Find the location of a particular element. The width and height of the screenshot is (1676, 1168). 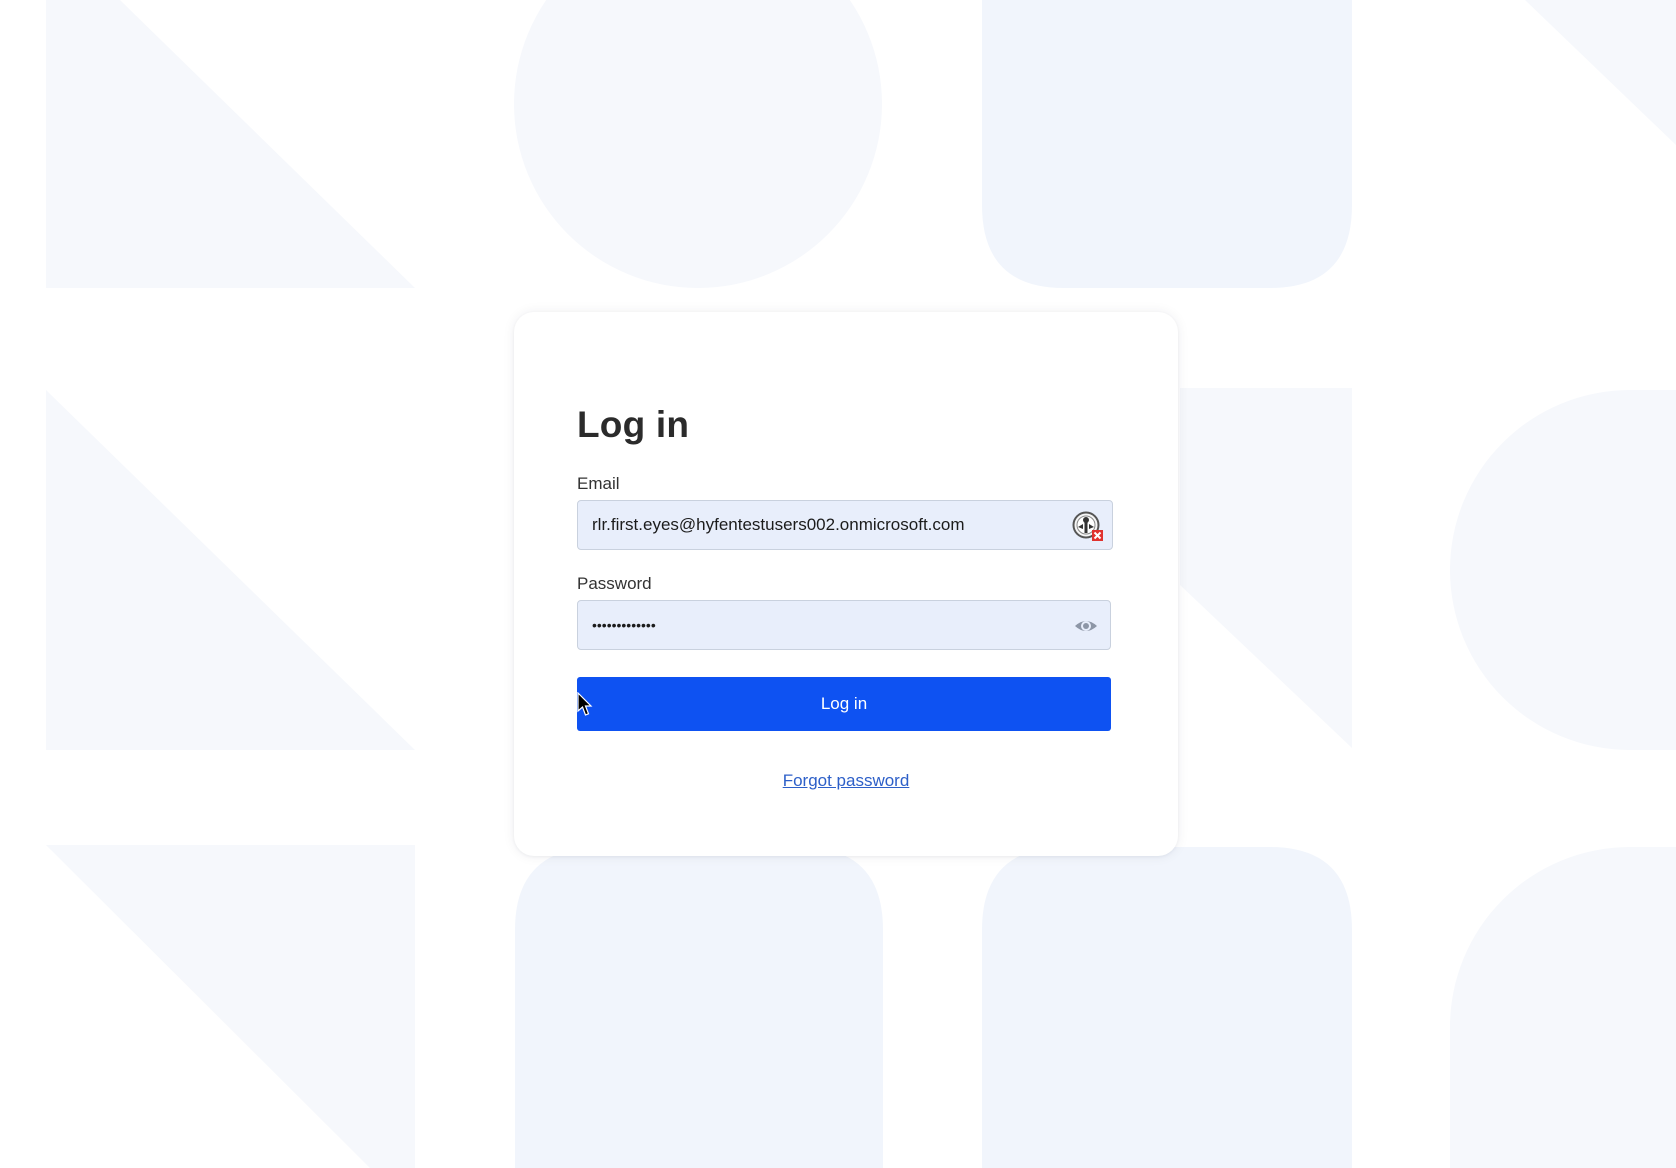

password-field-wrapper is located at coordinates (844, 625).